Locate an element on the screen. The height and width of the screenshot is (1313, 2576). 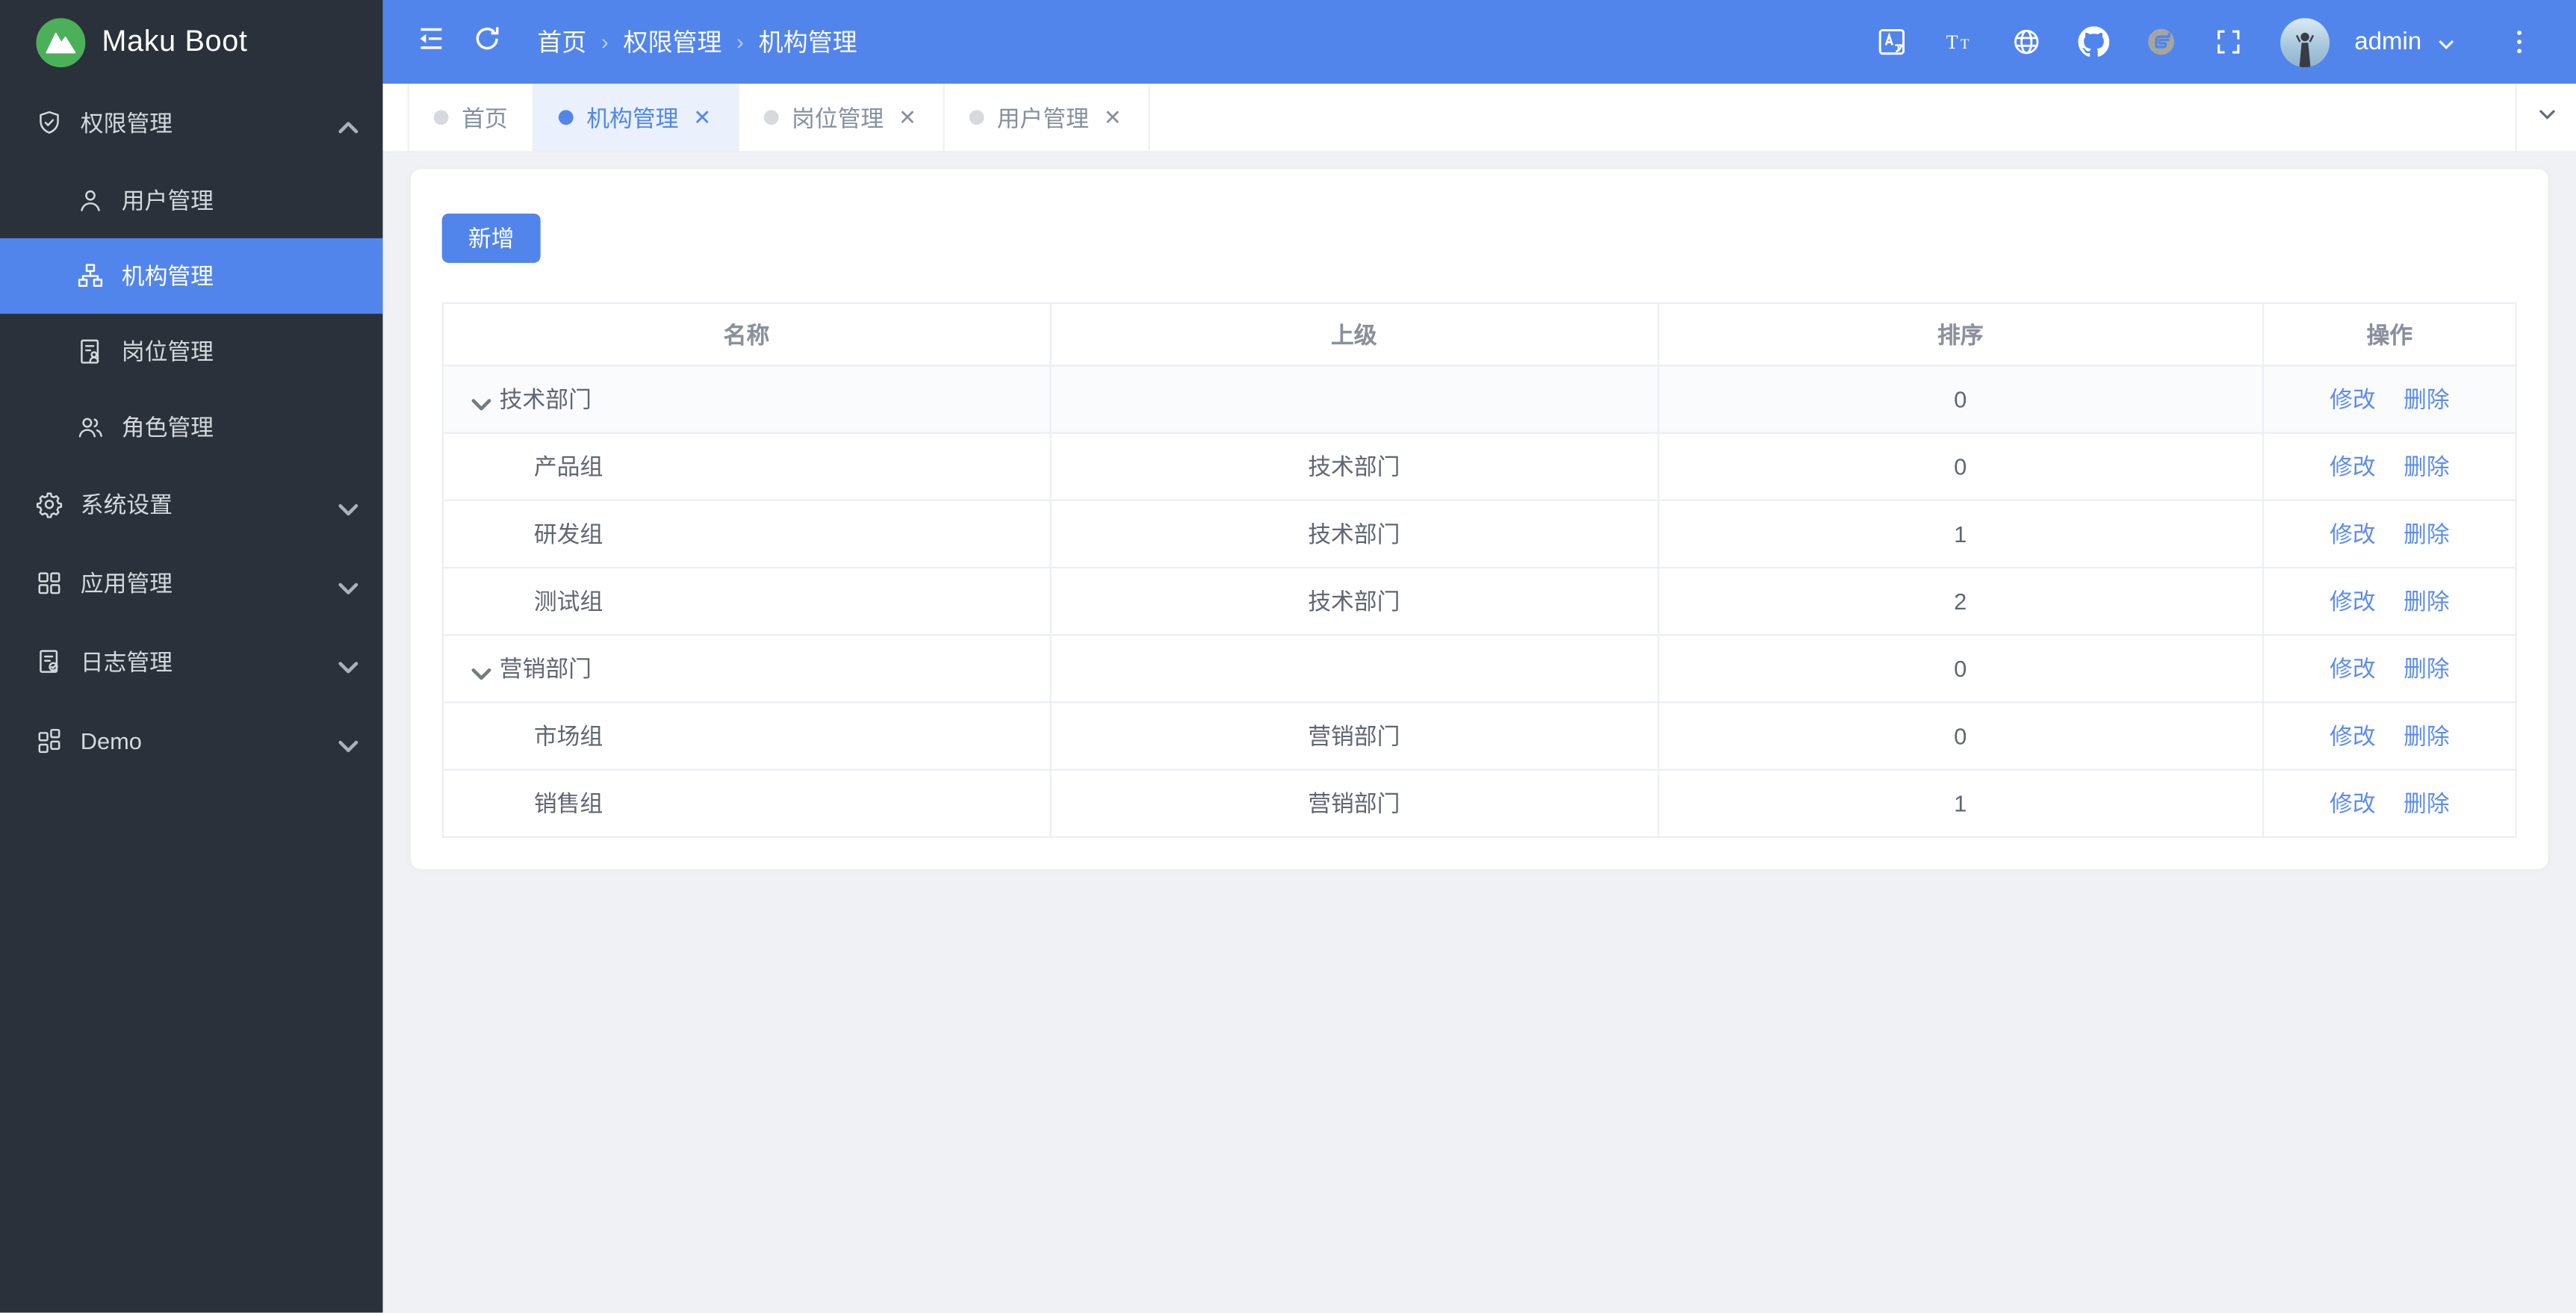
tab-org: 机构管理 ✕ is located at coordinates (636, 118).